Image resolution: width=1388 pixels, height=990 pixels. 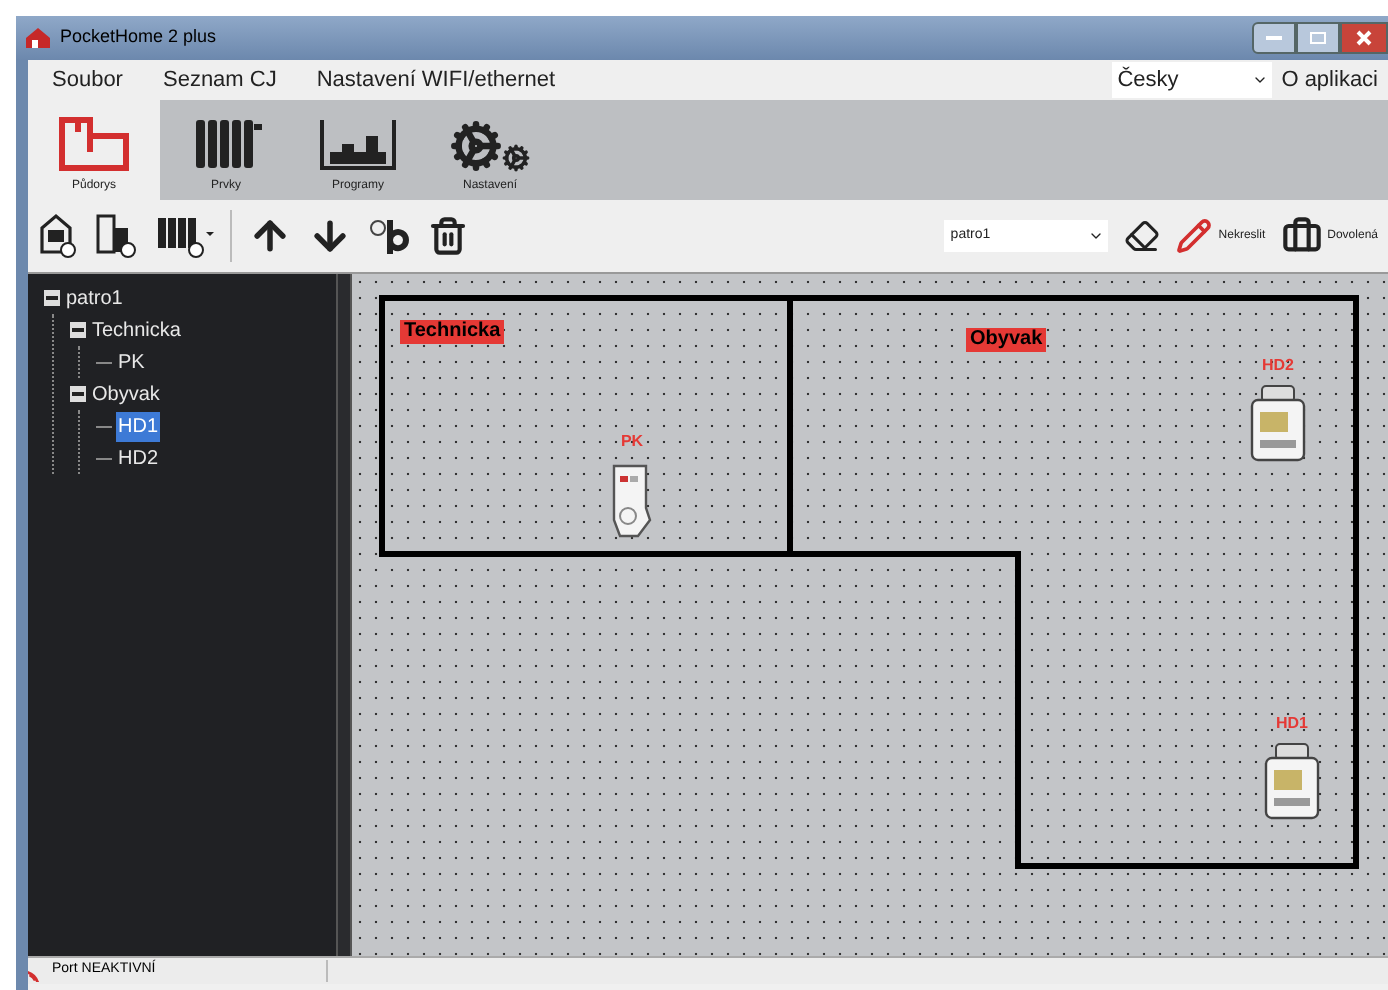 What do you see at coordinates (490, 146) in the screenshot?
I see `gears-icon` at bounding box center [490, 146].